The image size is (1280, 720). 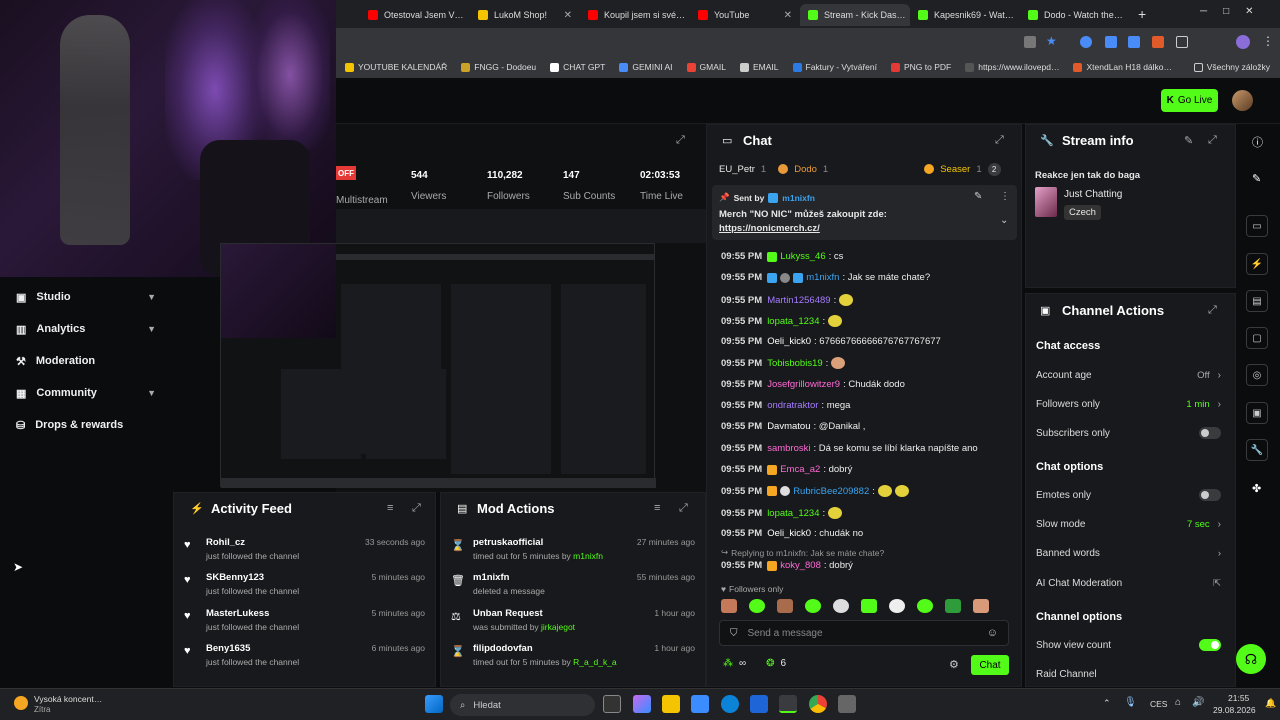 I want to click on show-view-count-toggle, so click(x=1210, y=645).